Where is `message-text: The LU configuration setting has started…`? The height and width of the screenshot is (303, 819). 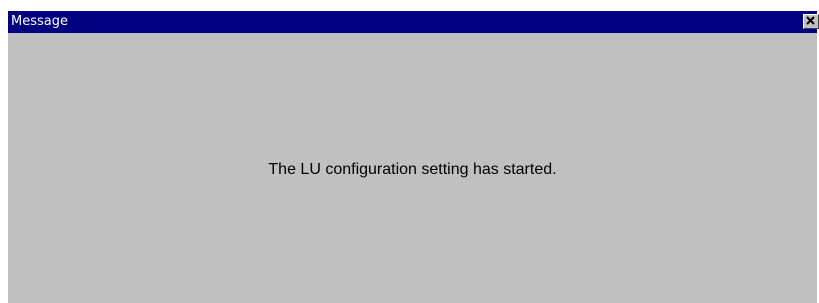
message-text: The LU configuration setting has started… is located at coordinates (412, 169).